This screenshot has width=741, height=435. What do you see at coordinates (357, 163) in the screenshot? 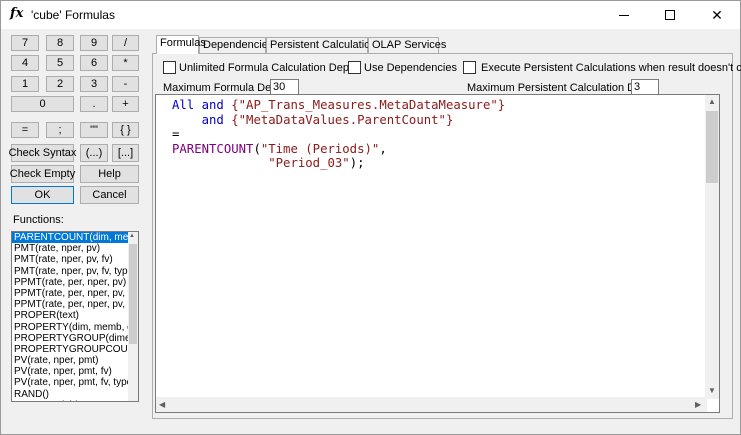
I see `code-end: );` at bounding box center [357, 163].